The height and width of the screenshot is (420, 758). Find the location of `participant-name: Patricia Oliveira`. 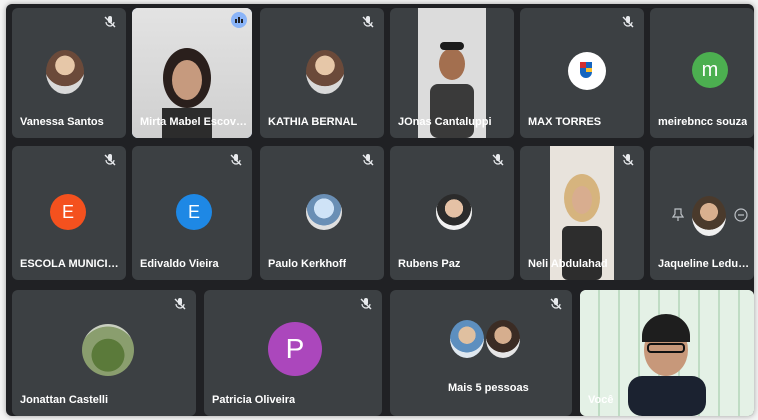

participant-name: Patricia Oliveira is located at coordinates (254, 400).